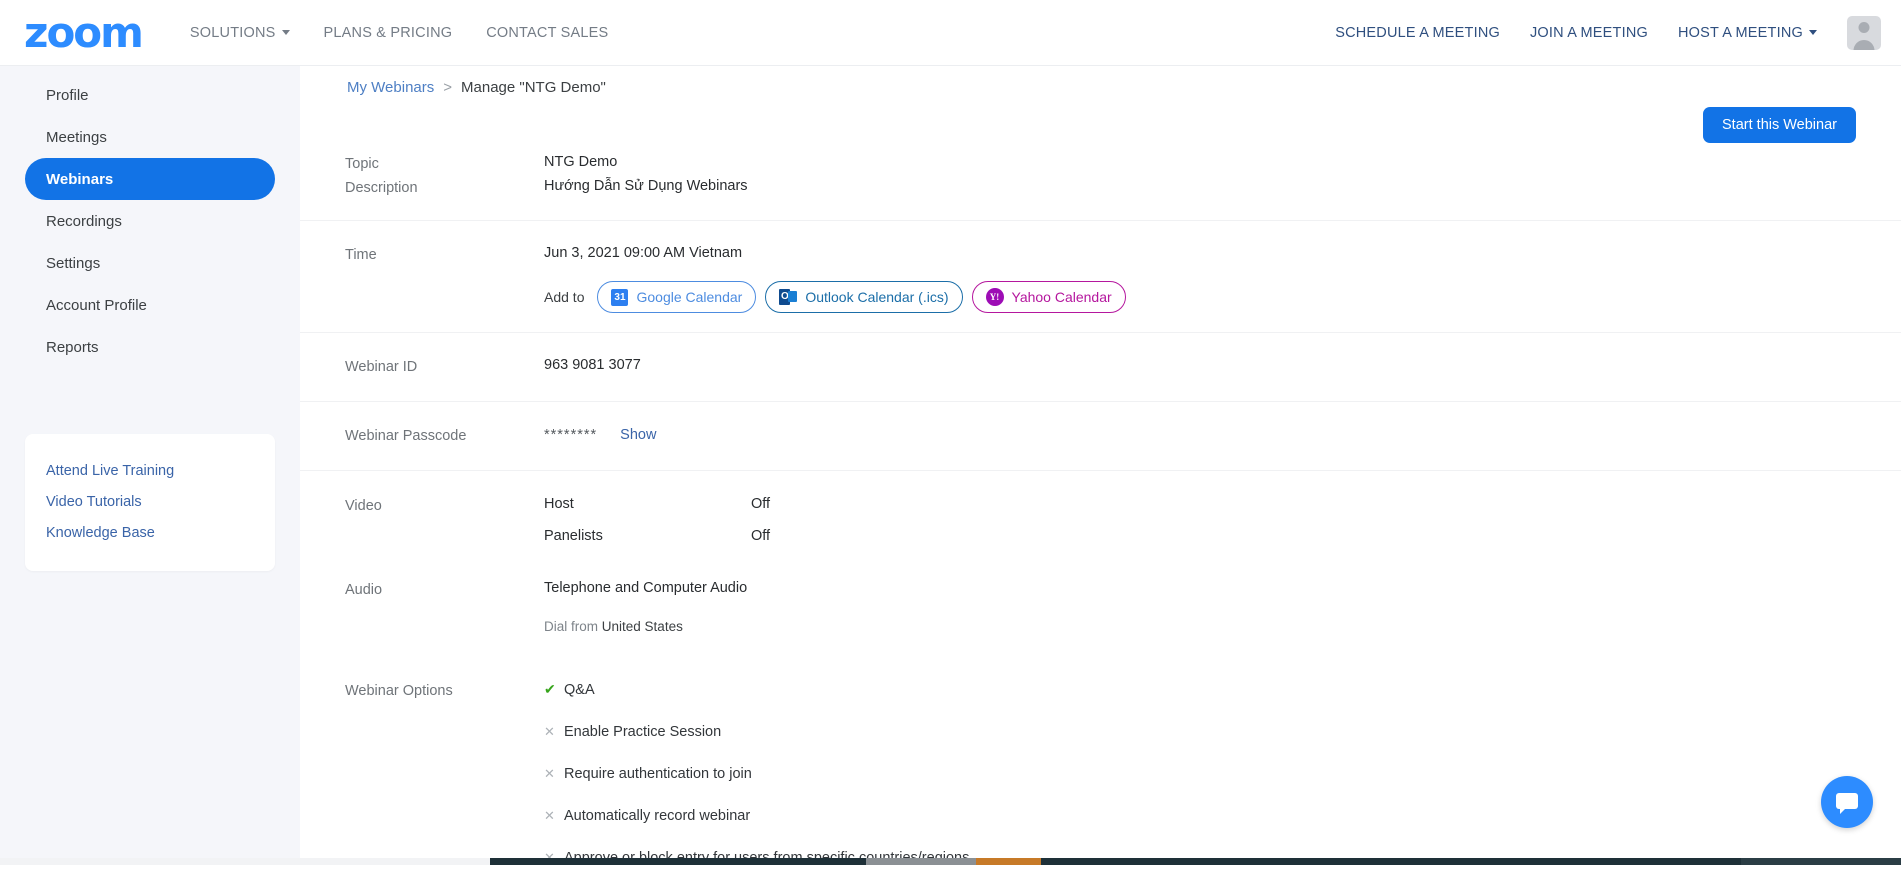 The width and height of the screenshot is (1901, 886). I want to click on show-passcode-link: Show, so click(638, 435).